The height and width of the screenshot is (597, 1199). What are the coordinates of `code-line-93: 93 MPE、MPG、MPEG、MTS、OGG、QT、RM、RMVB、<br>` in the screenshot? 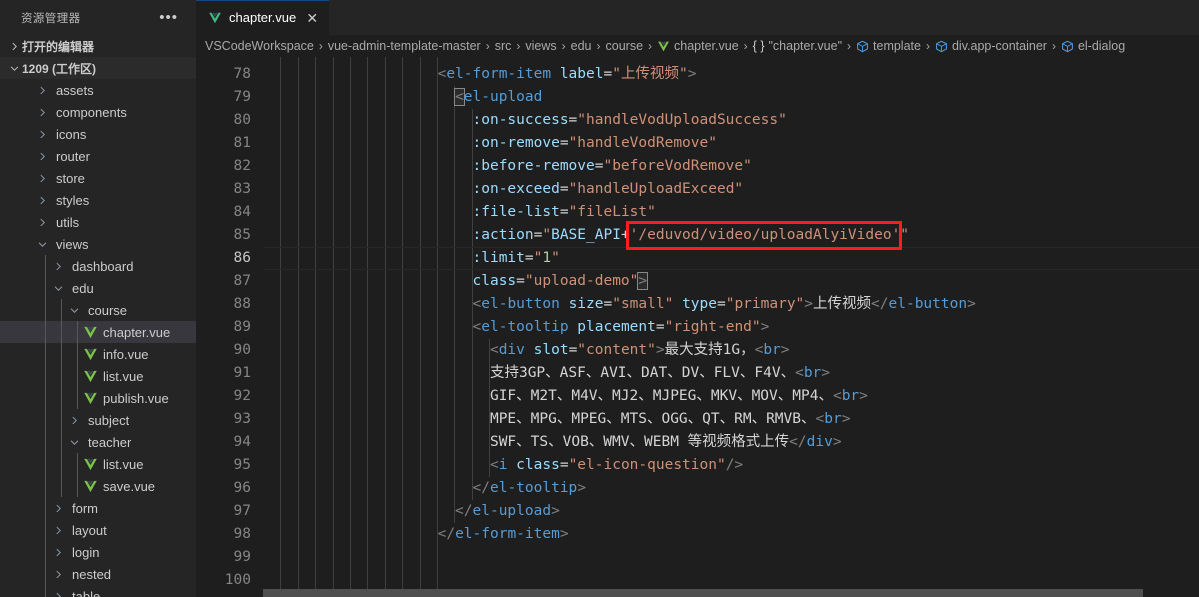 It's located at (697, 419).